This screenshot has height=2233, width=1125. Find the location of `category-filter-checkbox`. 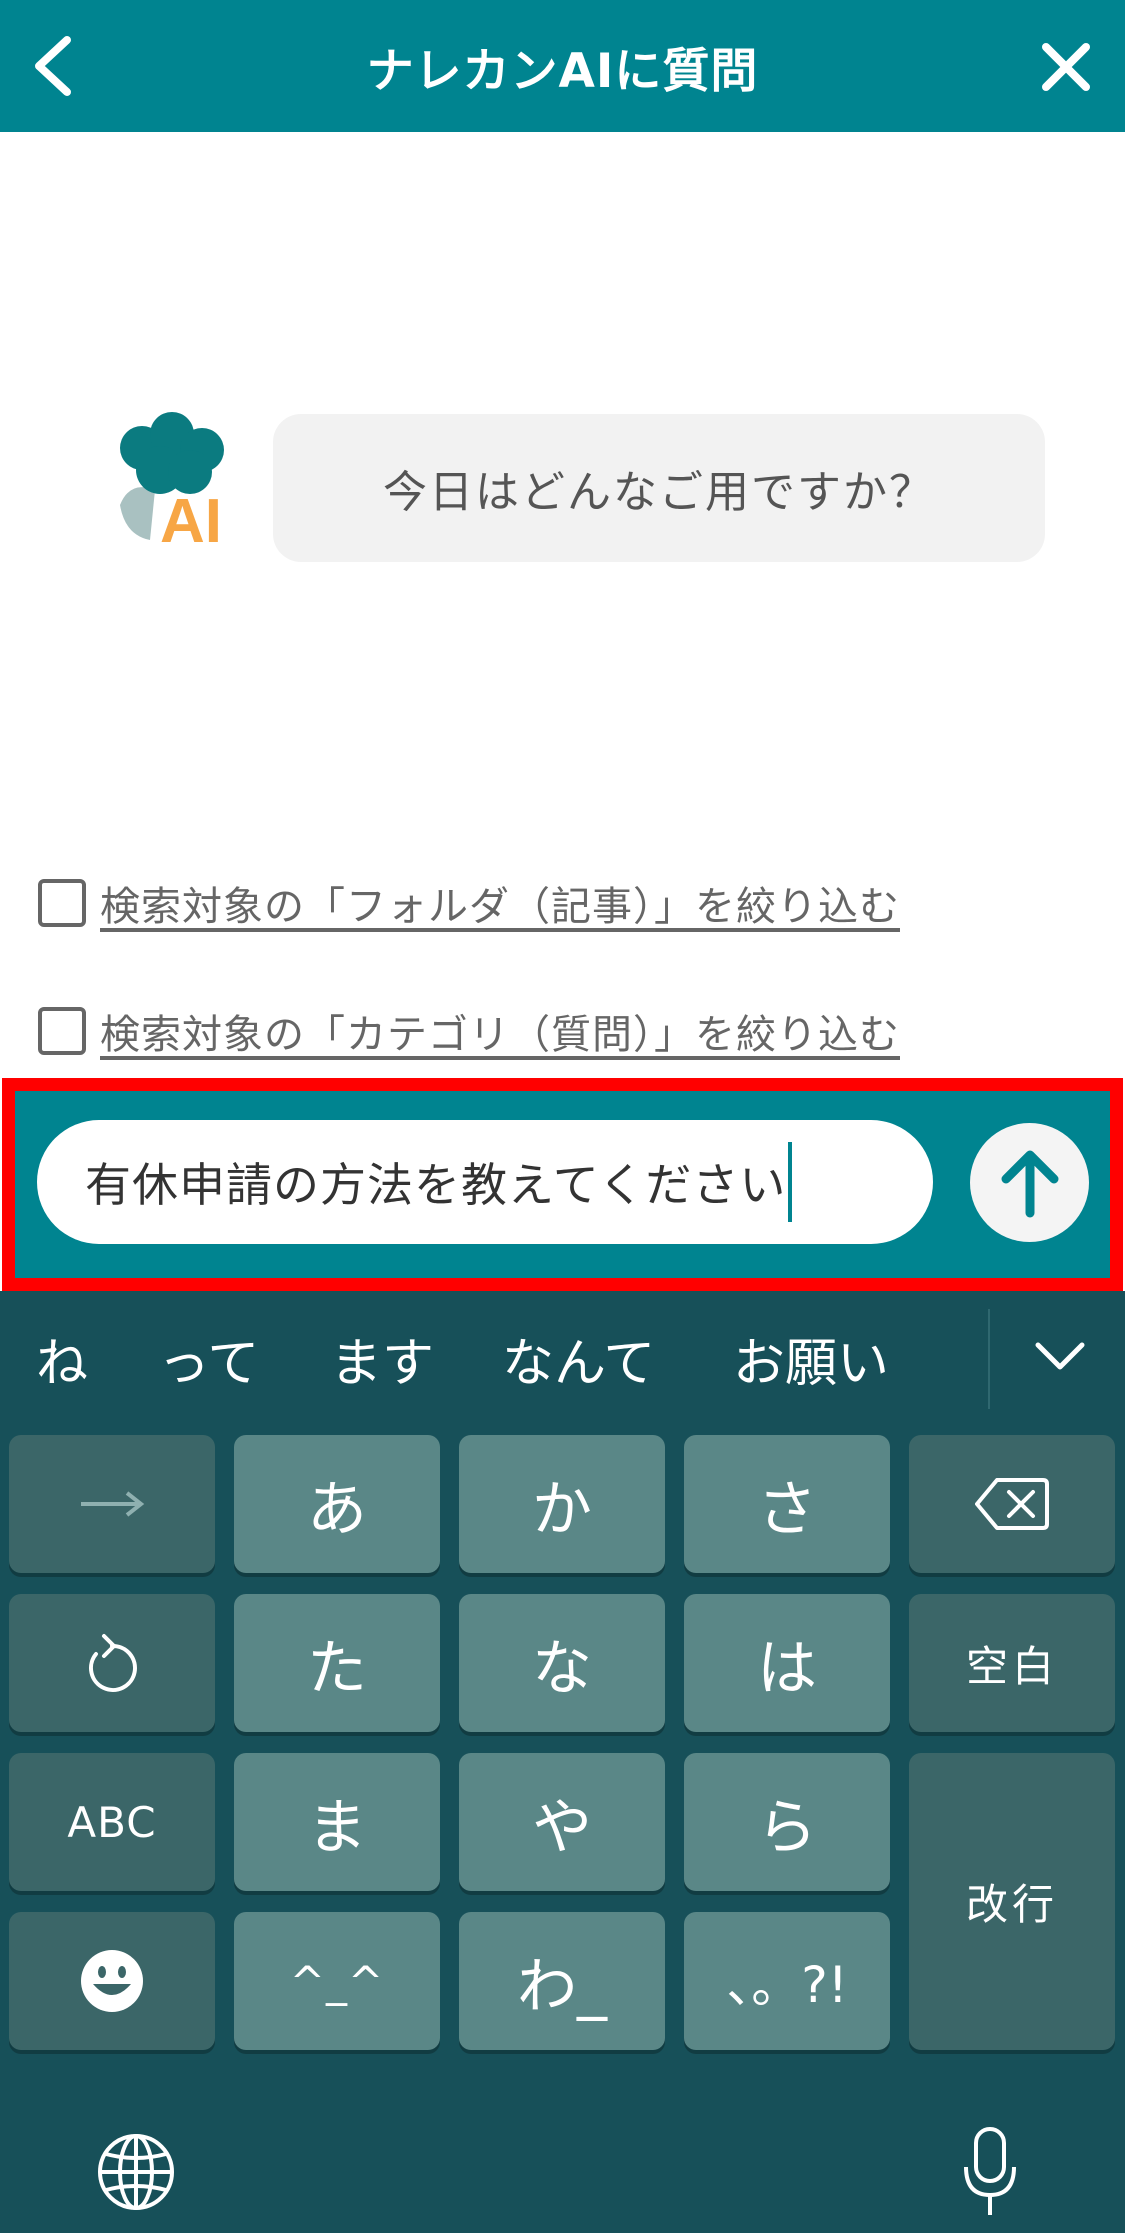

category-filter-checkbox is located at coordinates (62, 1031).